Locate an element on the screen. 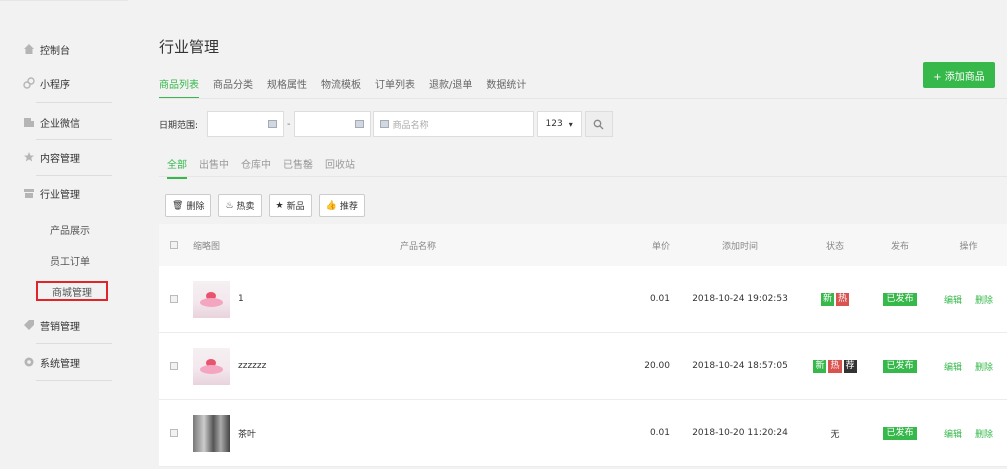 The height and width of the screenshot is (469, 1007). sidebar-sub-mall: 商城管理 is located at coordinates (72, 291).